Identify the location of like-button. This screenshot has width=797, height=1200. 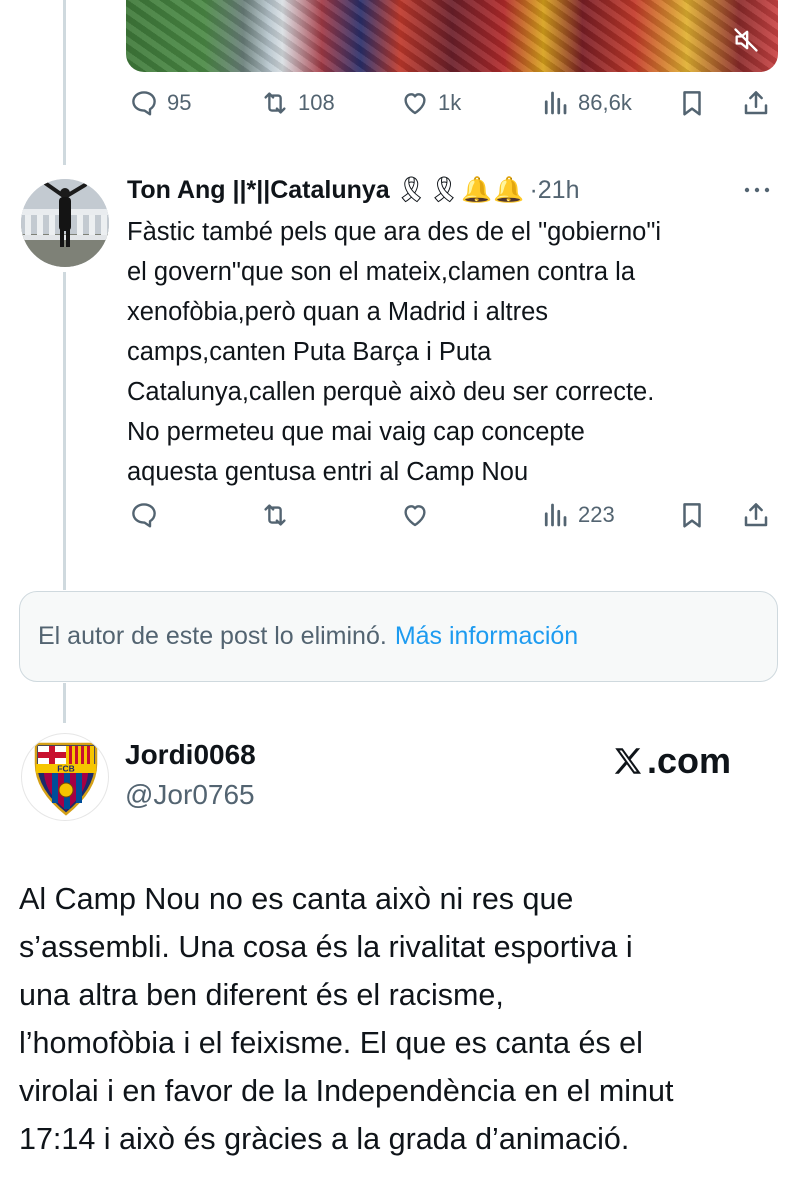
(415, 515).